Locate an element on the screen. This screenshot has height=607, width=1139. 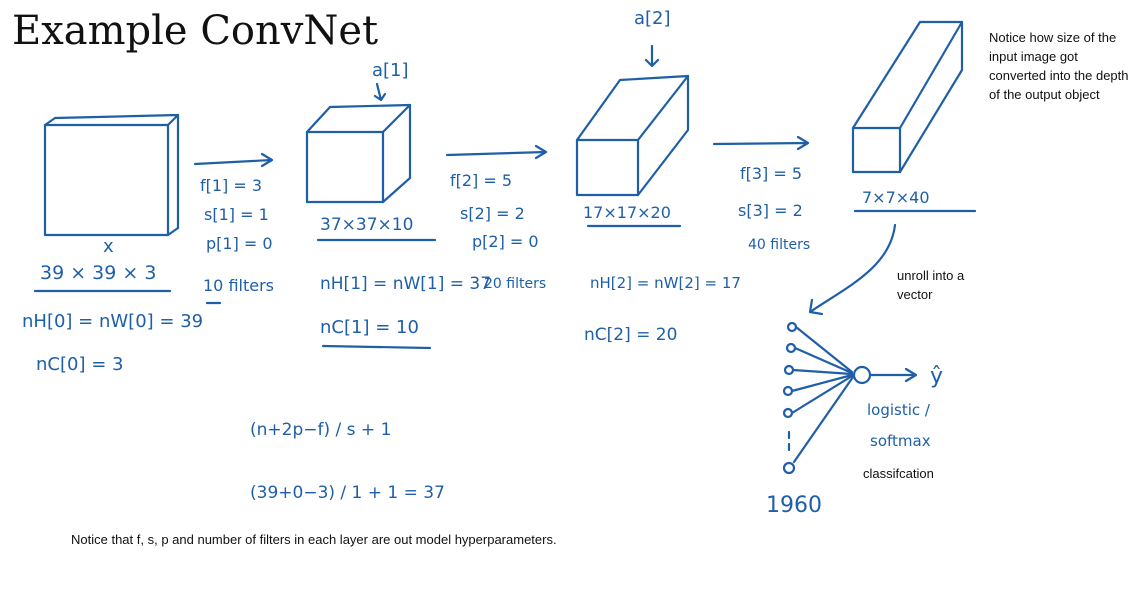
layer1-nc-underline is located at coordinates (376, 347).